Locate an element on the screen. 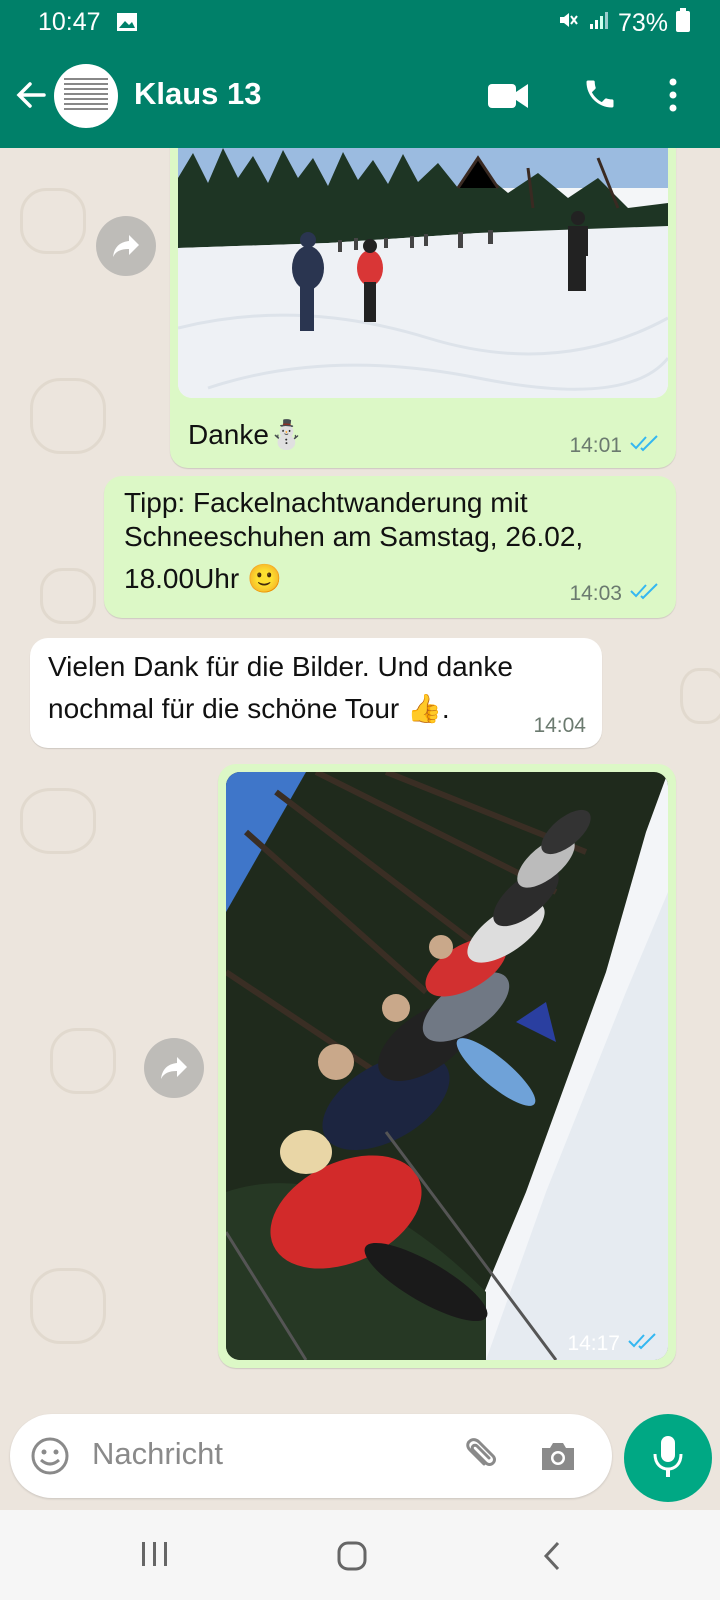 This screenshot has width=720, height=1600. system-nav-bar is located at coordinates (360, 1555).